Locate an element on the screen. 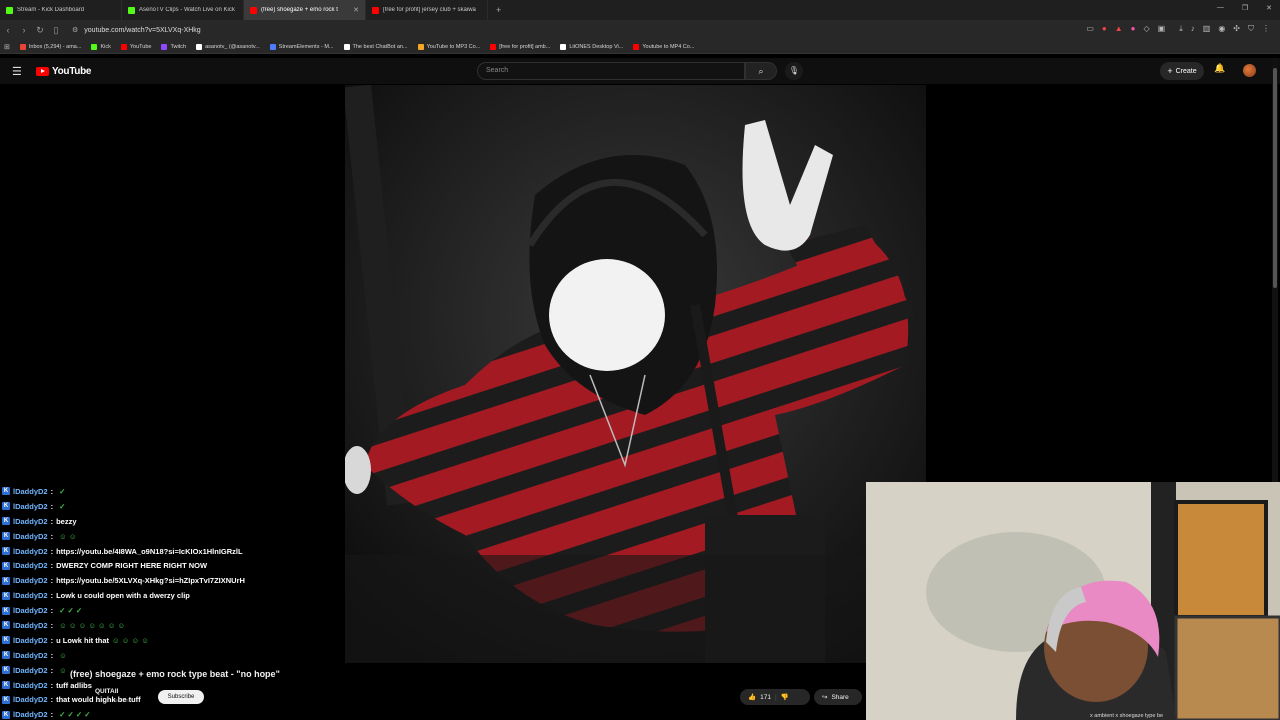  chat-text: bezzy is located at coordinates (66, 521).